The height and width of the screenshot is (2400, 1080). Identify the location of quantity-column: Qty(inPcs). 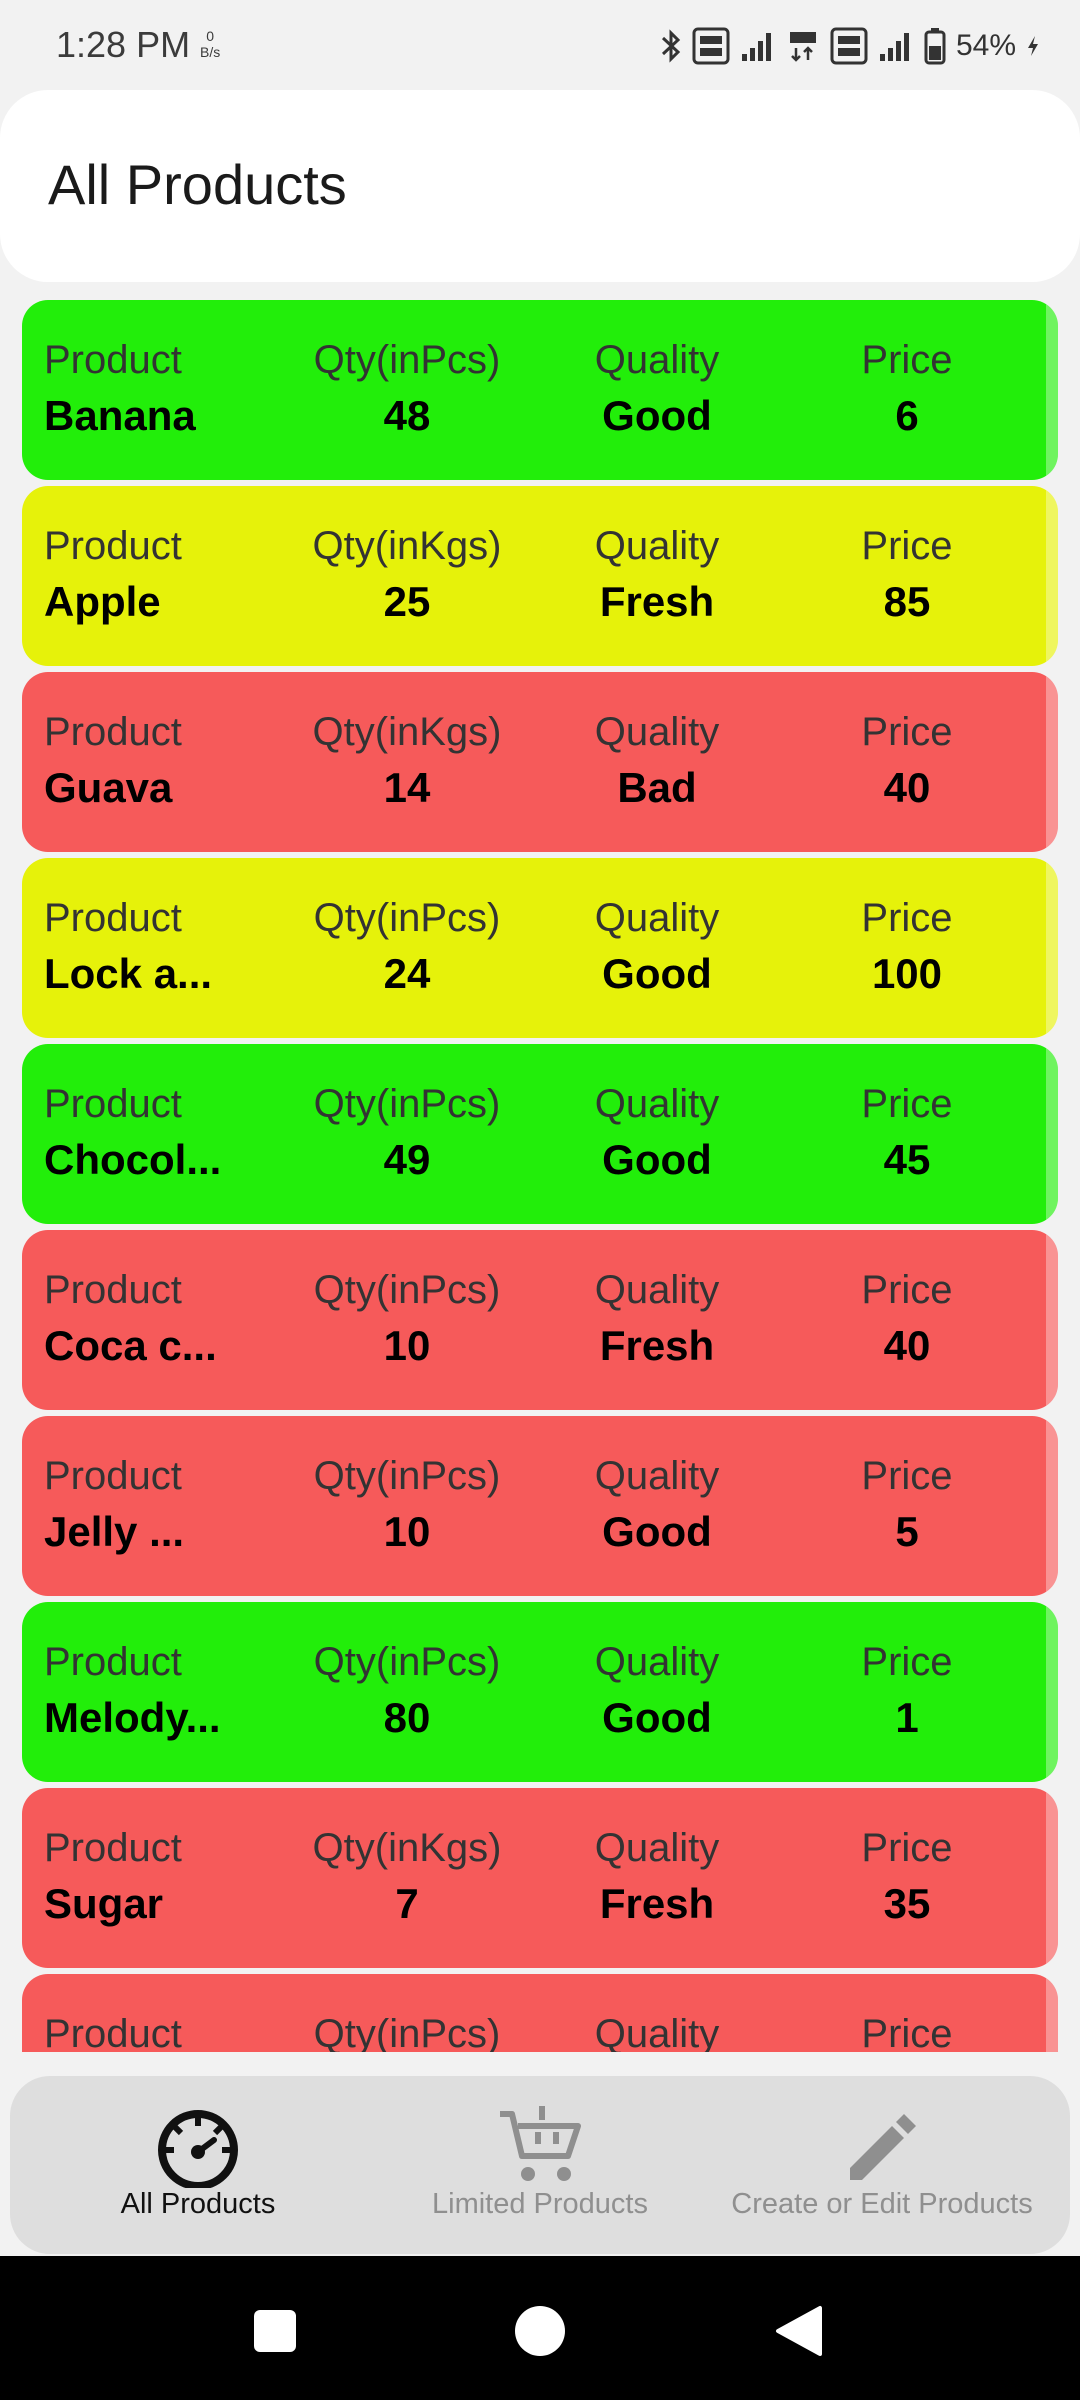
(407, 2030).